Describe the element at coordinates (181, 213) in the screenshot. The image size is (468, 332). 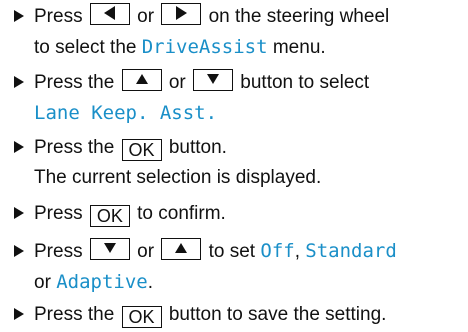
I see `step-4-rest: to confirm.` at that location.